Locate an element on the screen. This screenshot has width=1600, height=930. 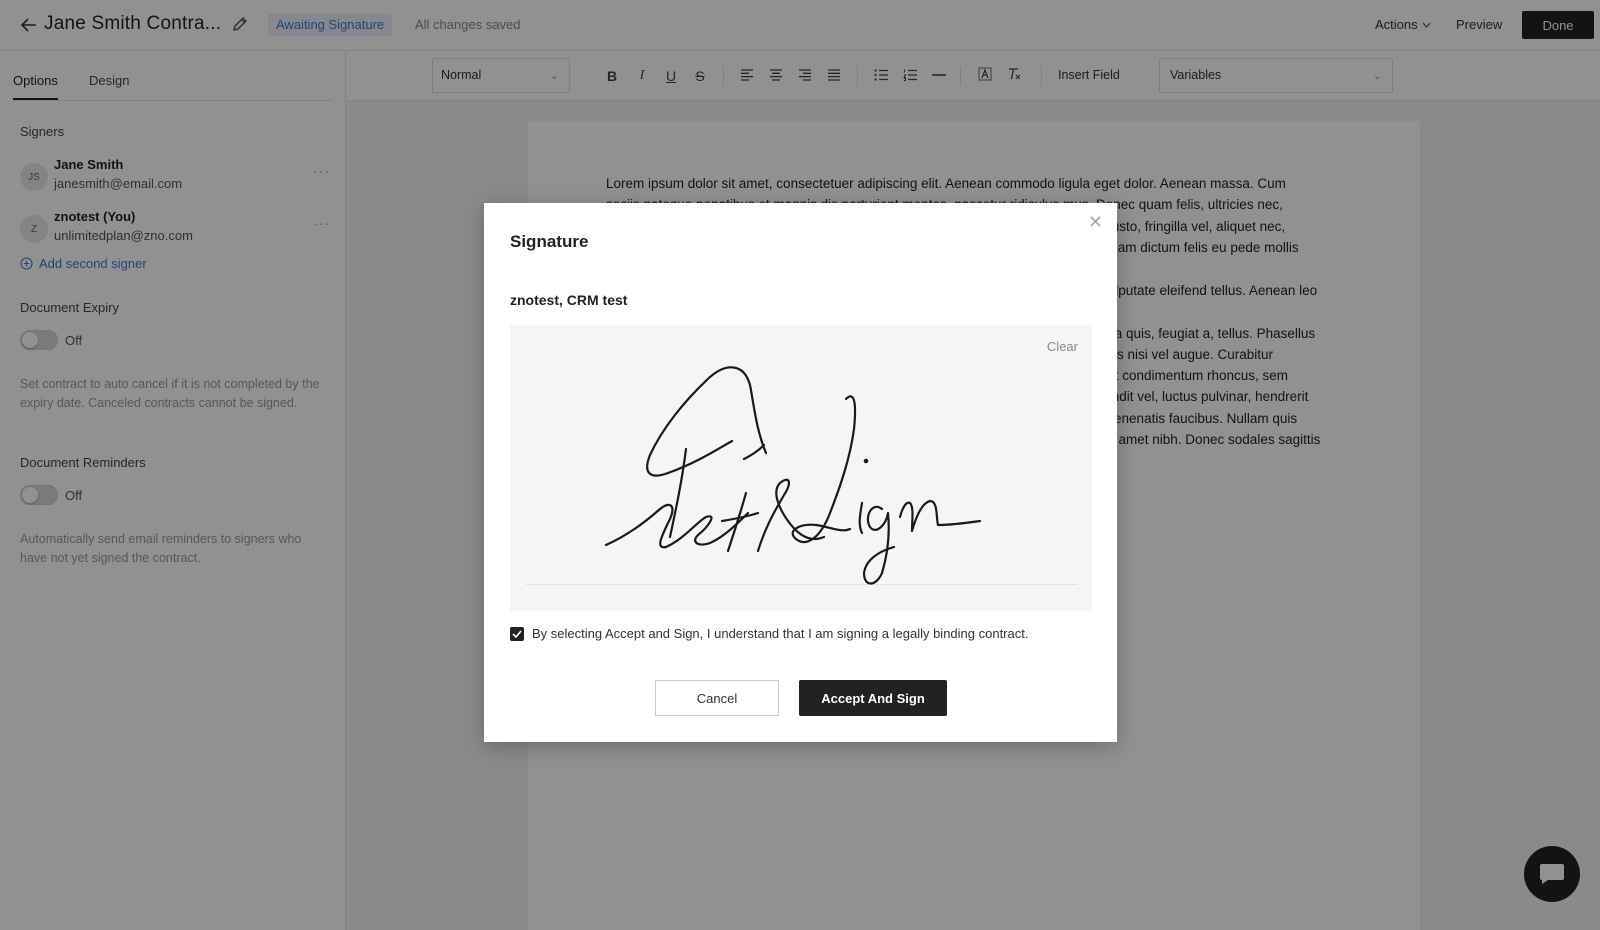
signer-label: znotest, CRM test is located at coordinates (569, 300).